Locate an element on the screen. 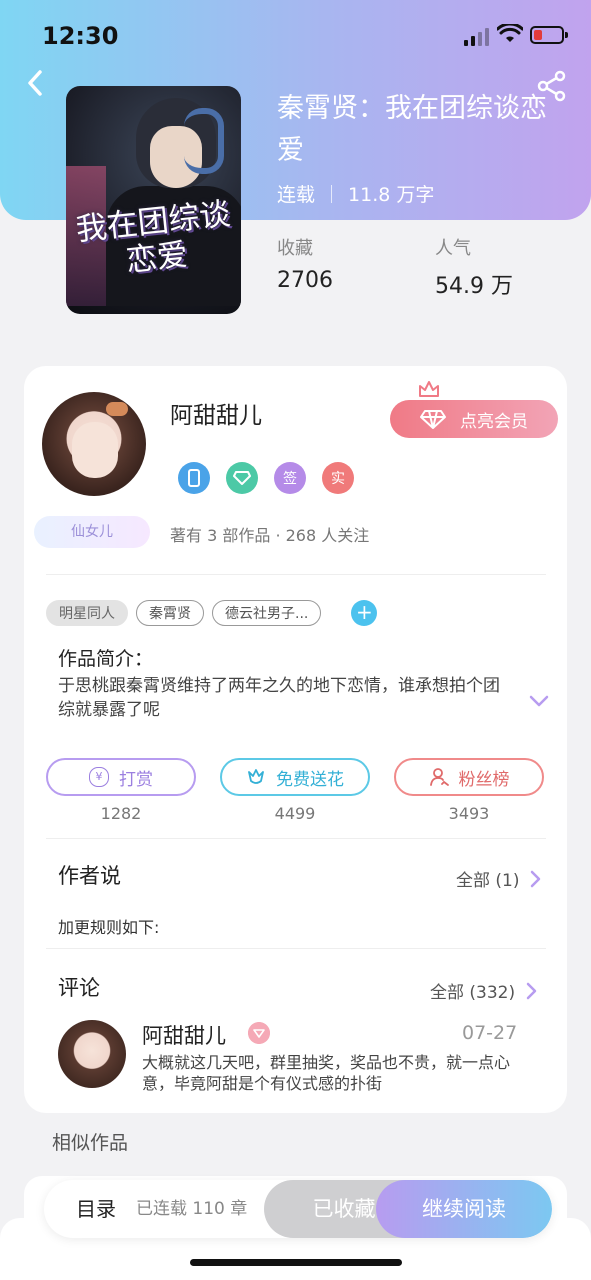 This screenshot has height=1280, width=591. author-name: 阿甜甜儿 is located at coordinates (216, 413).